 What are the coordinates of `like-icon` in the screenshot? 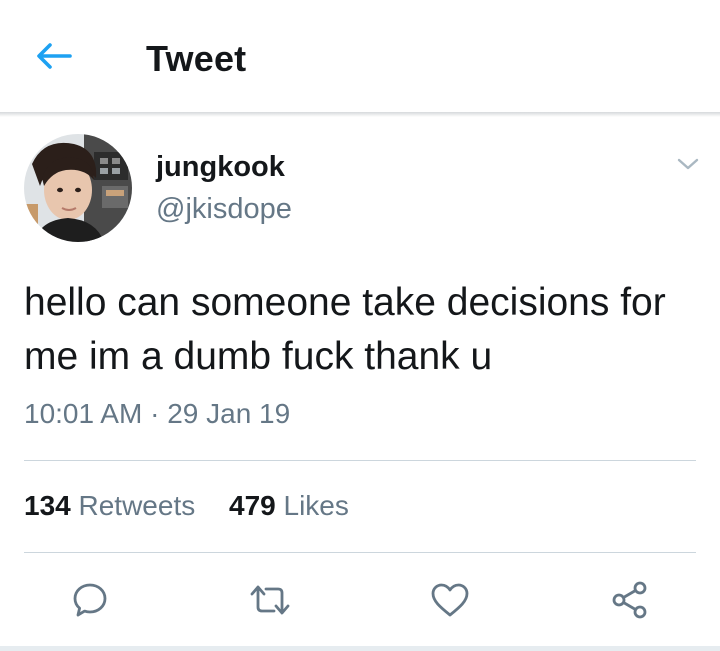 It's located at (450, 600).